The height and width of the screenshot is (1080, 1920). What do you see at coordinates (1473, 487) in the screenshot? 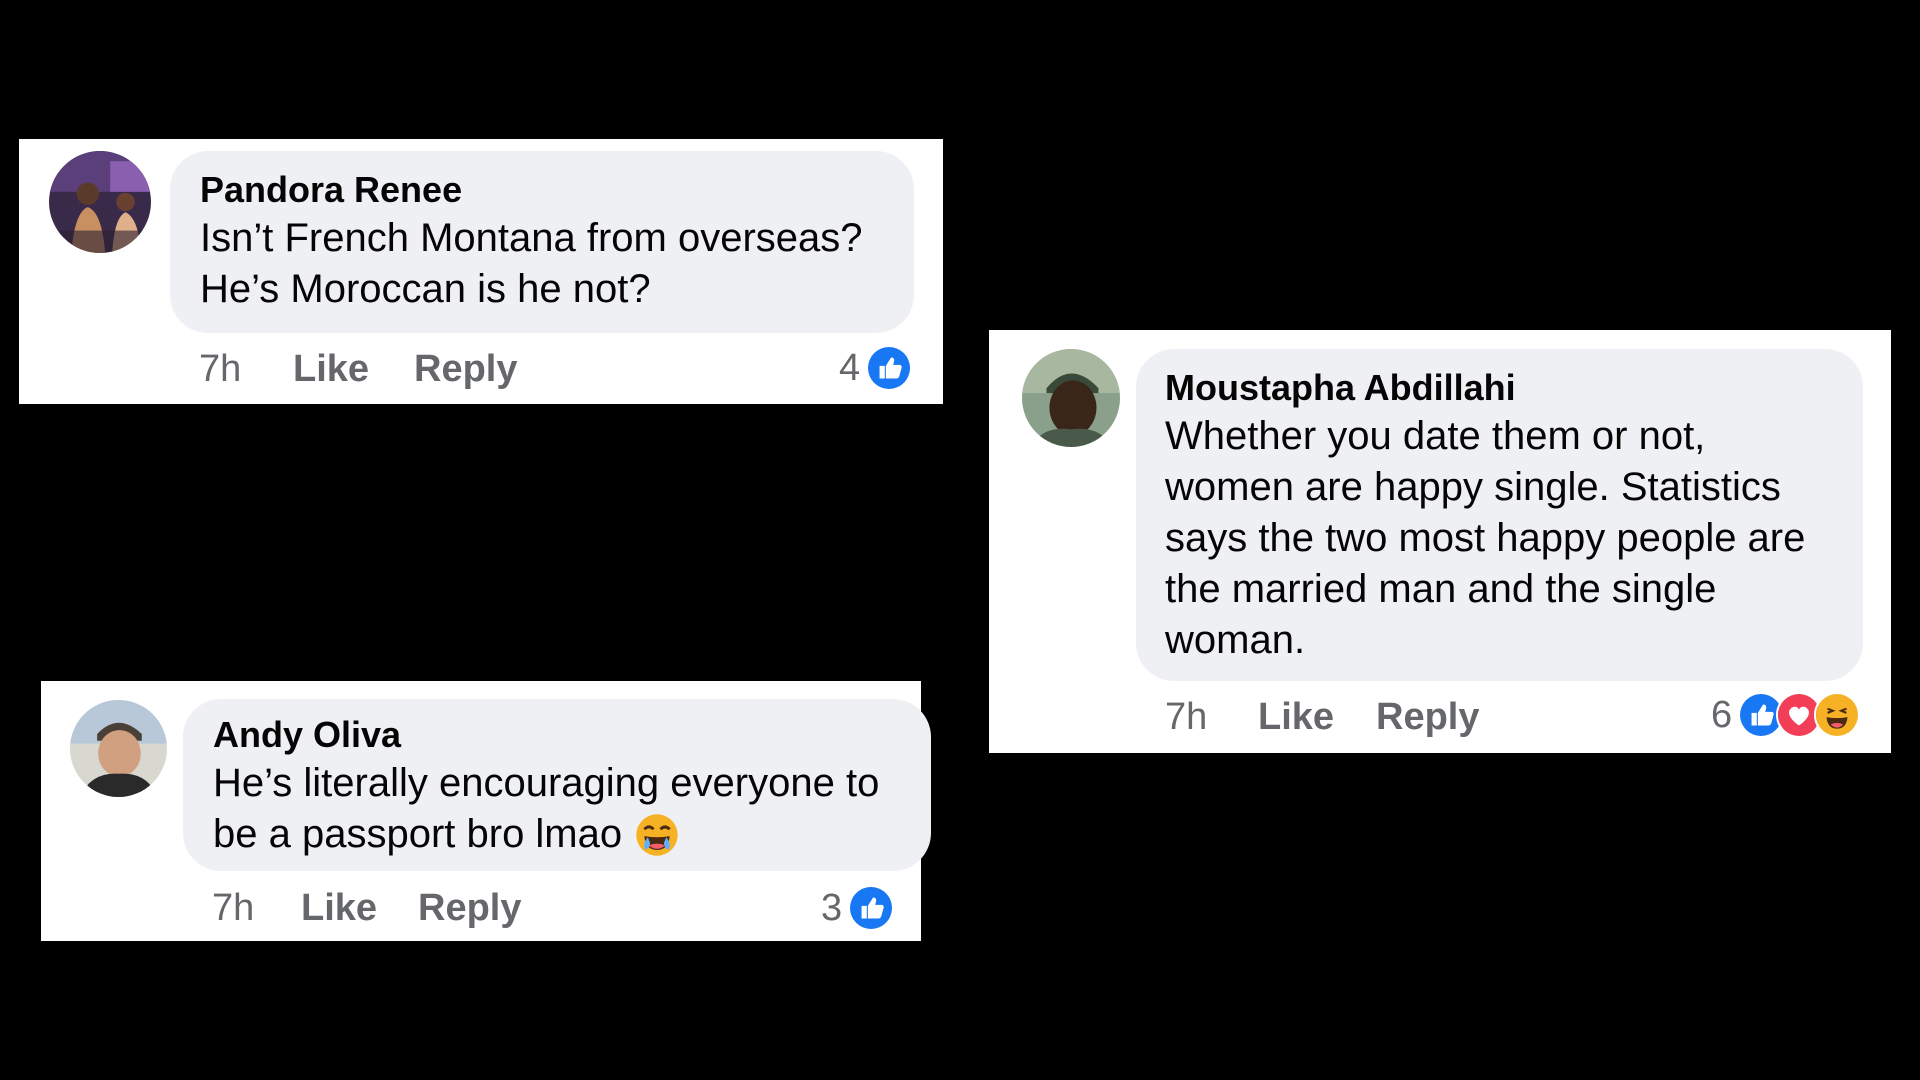
I see `comment-text-line: women are happy single. Statistics` at bounding box center [1473, 487].